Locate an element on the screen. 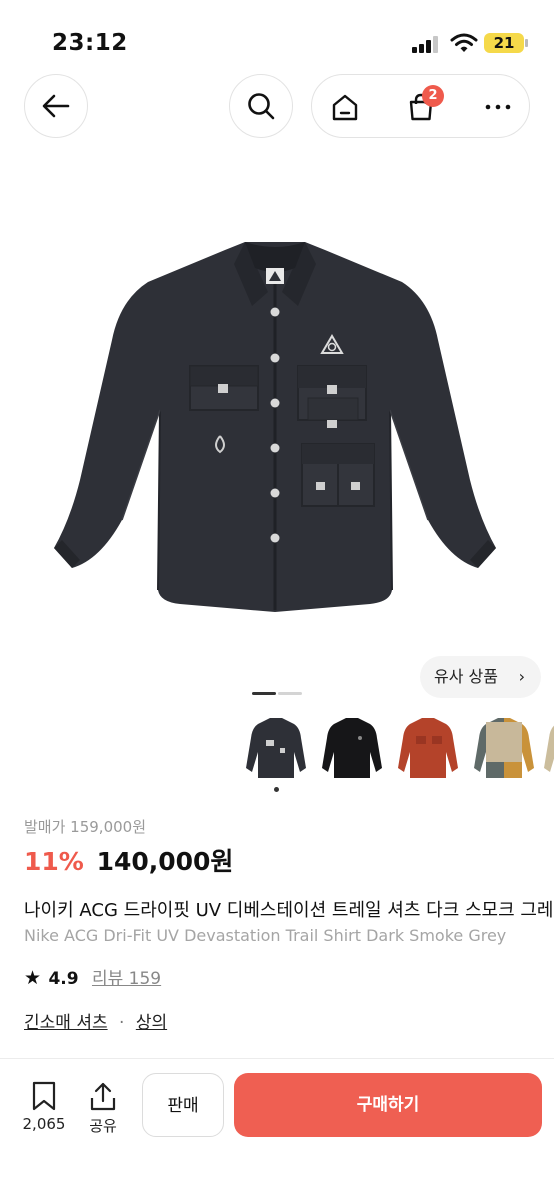  selected-thumbnail-dot is located at coordinates (276, 789).